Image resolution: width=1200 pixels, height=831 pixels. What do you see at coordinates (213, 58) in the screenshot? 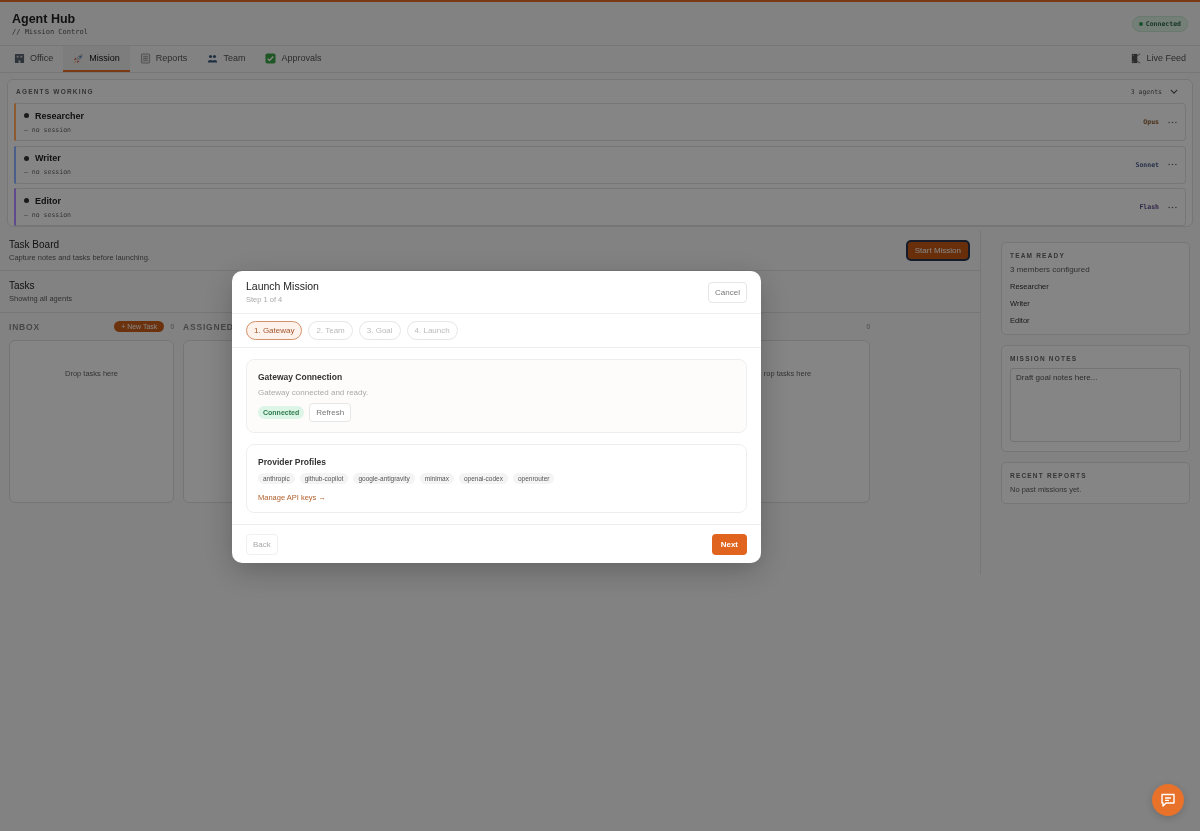
I see `people-icon` at bounding box center [213, 58].